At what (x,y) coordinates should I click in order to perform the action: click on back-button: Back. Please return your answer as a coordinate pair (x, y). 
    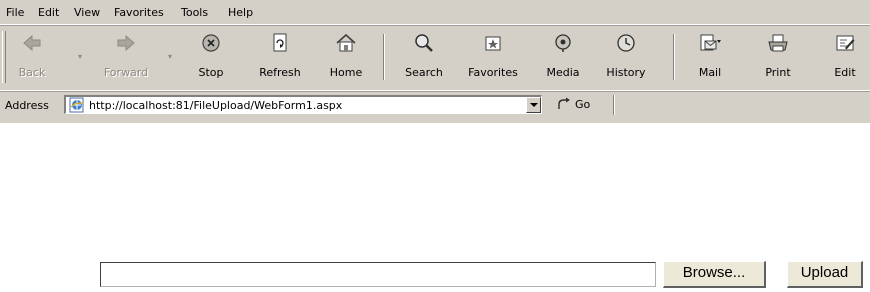
    Looking at the image, I should click on (32, 57).